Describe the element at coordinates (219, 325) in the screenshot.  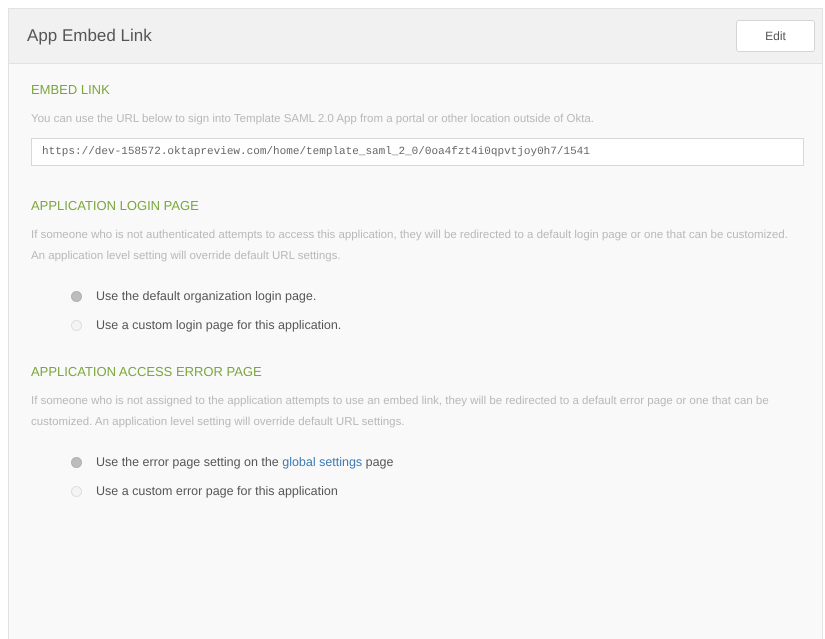
I see `option-label: Use a custom login page for this application.` at that location.